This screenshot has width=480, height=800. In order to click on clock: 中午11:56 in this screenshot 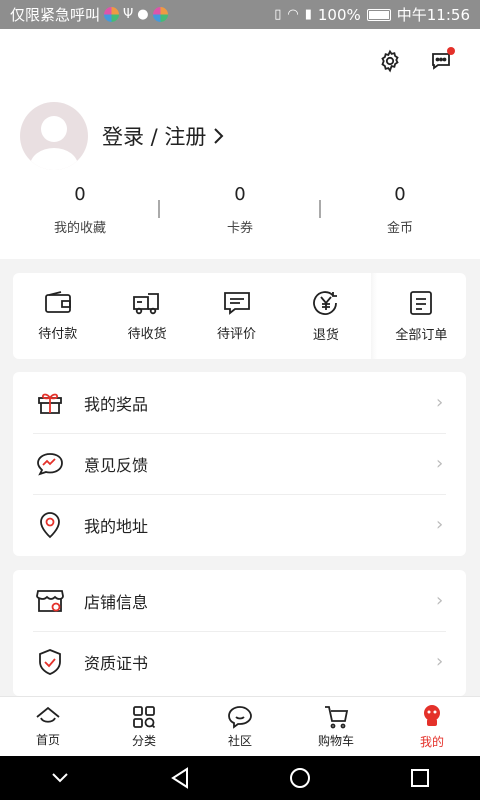, I will do `click(433, 15)`.